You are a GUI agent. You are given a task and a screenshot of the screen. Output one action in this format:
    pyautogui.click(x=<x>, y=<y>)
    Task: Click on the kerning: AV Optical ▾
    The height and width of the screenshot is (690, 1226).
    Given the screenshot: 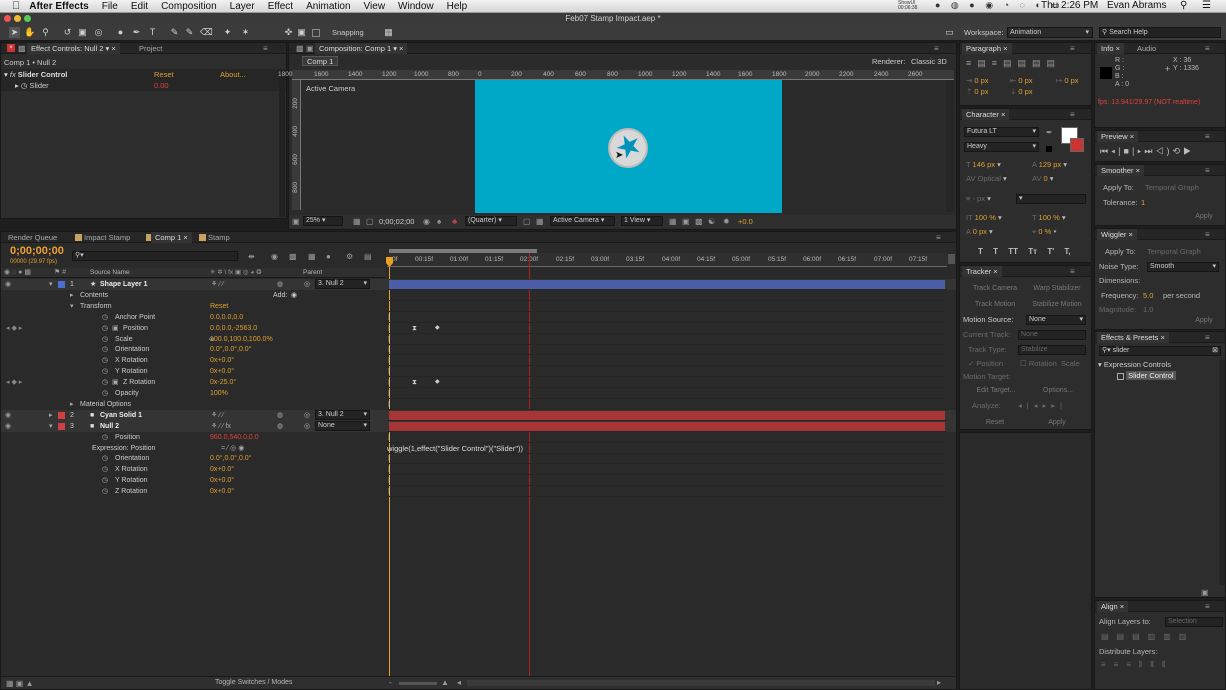 What is the action you would take?
    pyautogui.click(x=986, y=179)
    